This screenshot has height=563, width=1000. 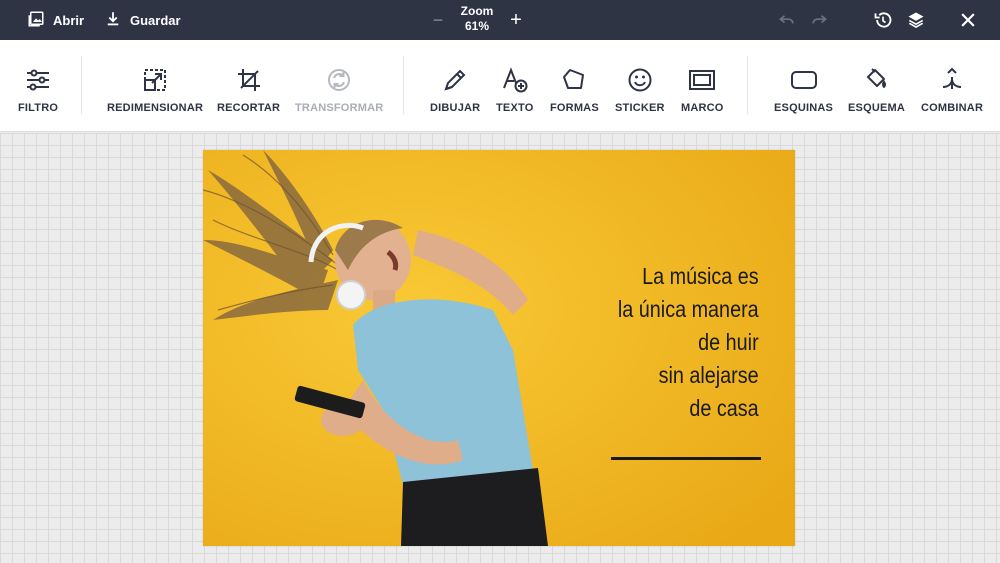 I want to click on quote-underline, so click(x=686, y=458).